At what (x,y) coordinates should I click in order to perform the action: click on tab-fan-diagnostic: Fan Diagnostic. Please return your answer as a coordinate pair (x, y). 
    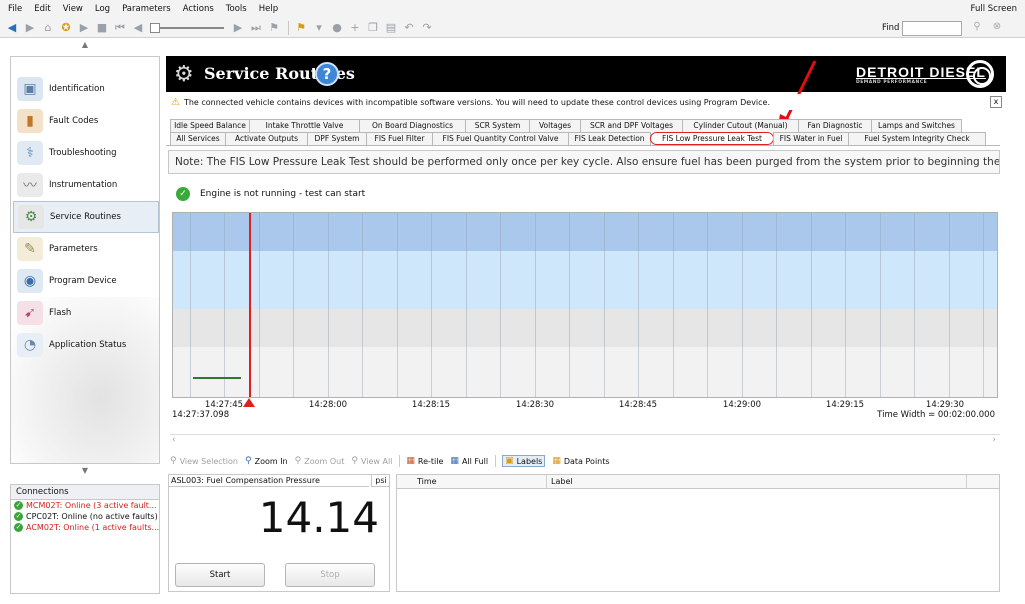
    Looking at the image, I should click on (835, 125).